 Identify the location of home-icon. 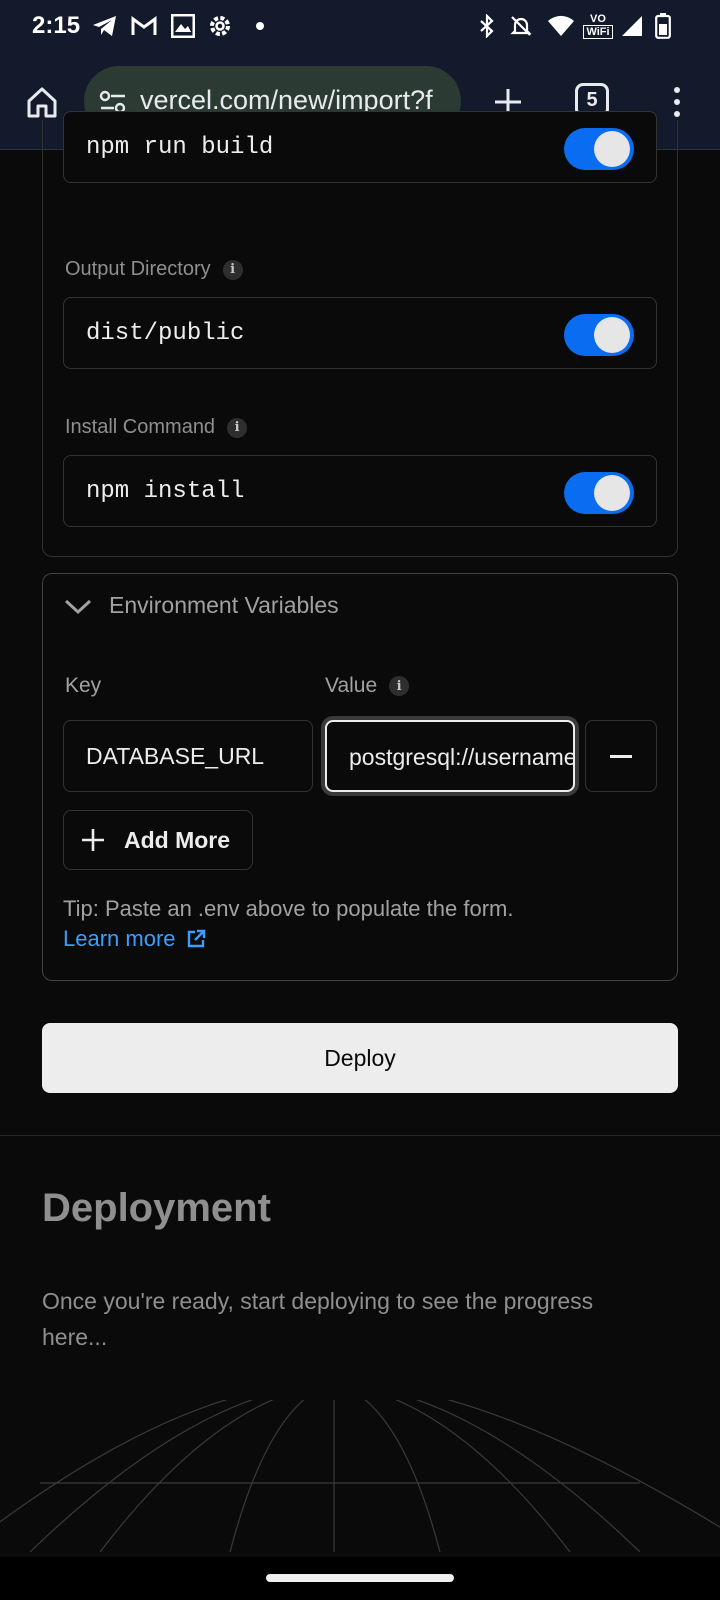
(42, 102).